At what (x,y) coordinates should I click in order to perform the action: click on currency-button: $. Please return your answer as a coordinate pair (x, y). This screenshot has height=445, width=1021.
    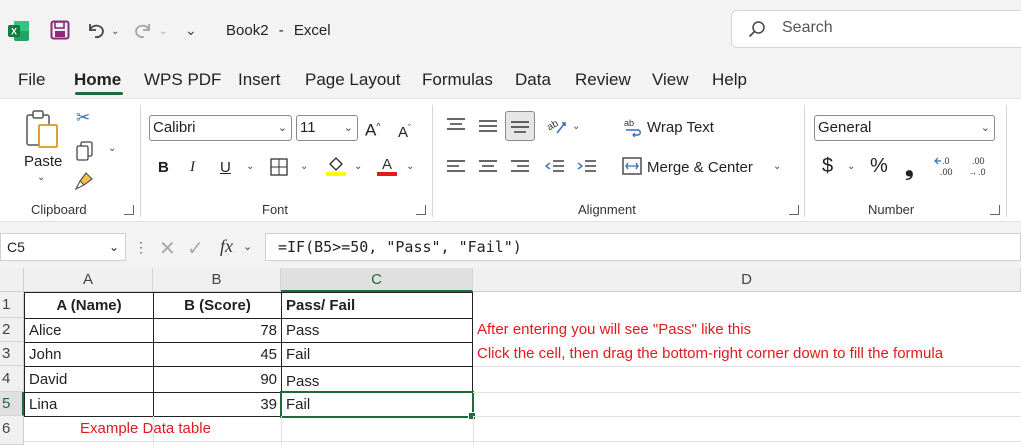
    Looking at the image, I should click on (827, 166).